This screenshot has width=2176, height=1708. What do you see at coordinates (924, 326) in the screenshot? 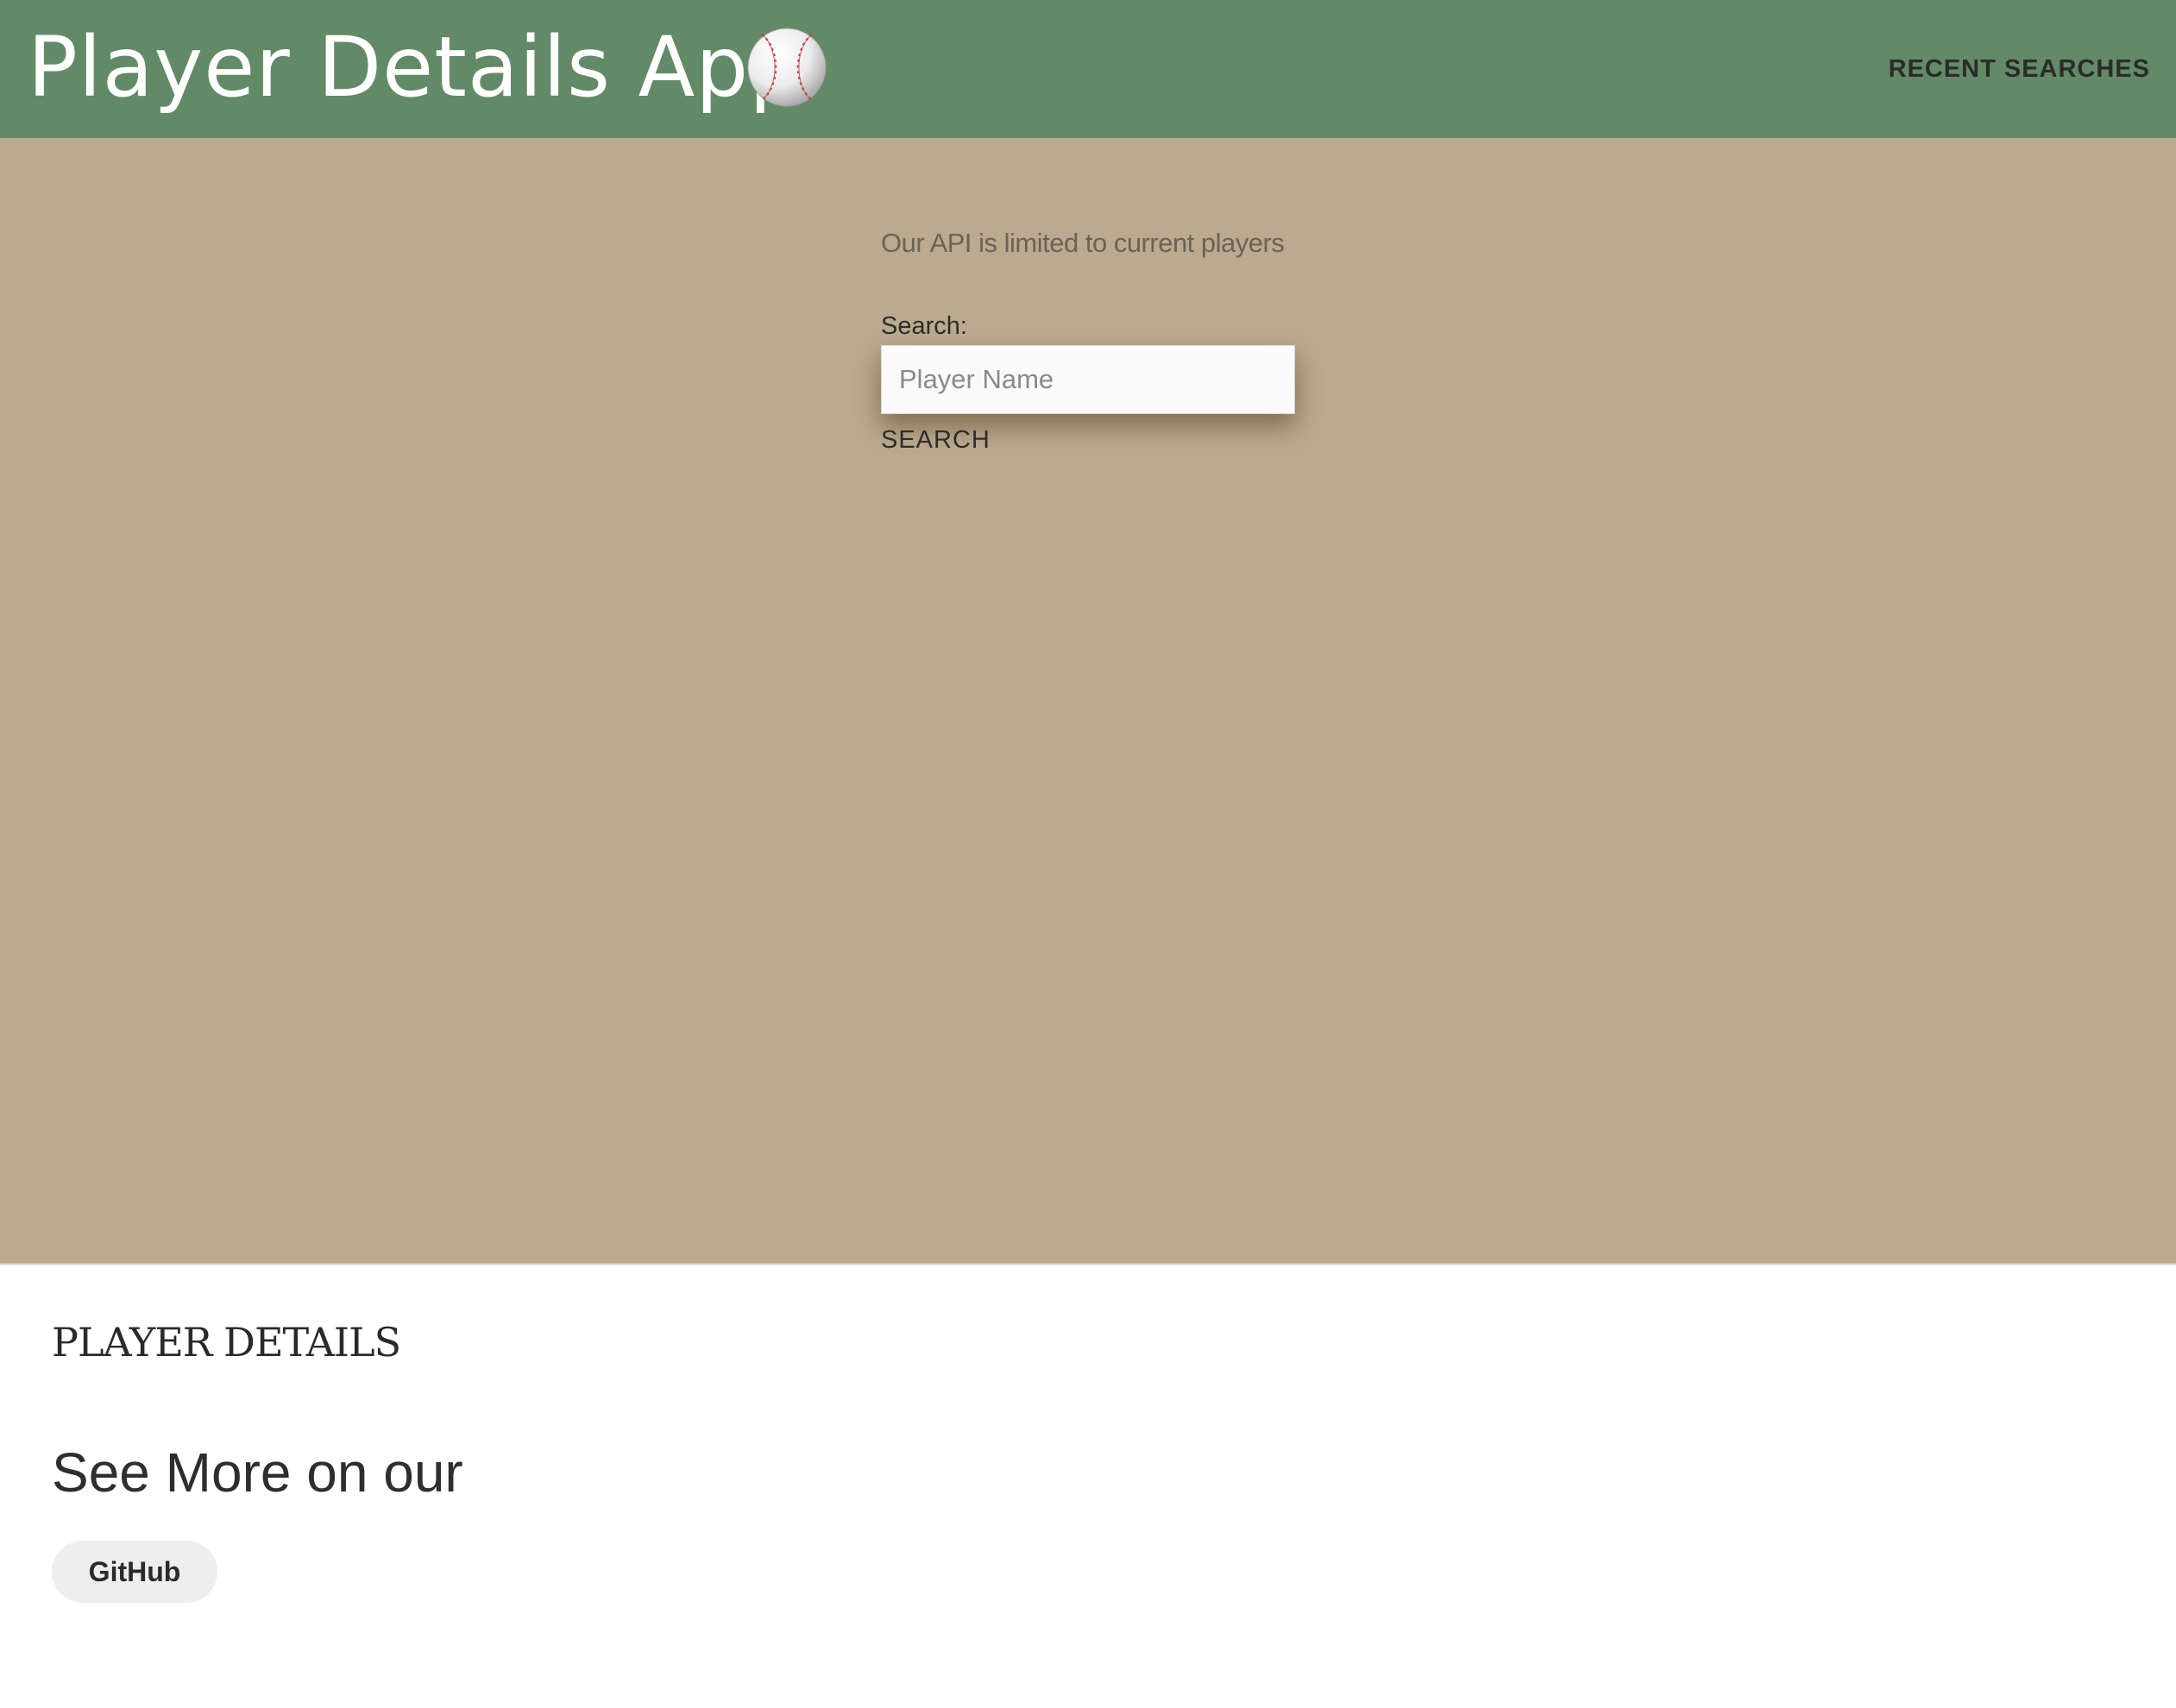
I see `search-label: Search:` at bounding box center [924, 326].